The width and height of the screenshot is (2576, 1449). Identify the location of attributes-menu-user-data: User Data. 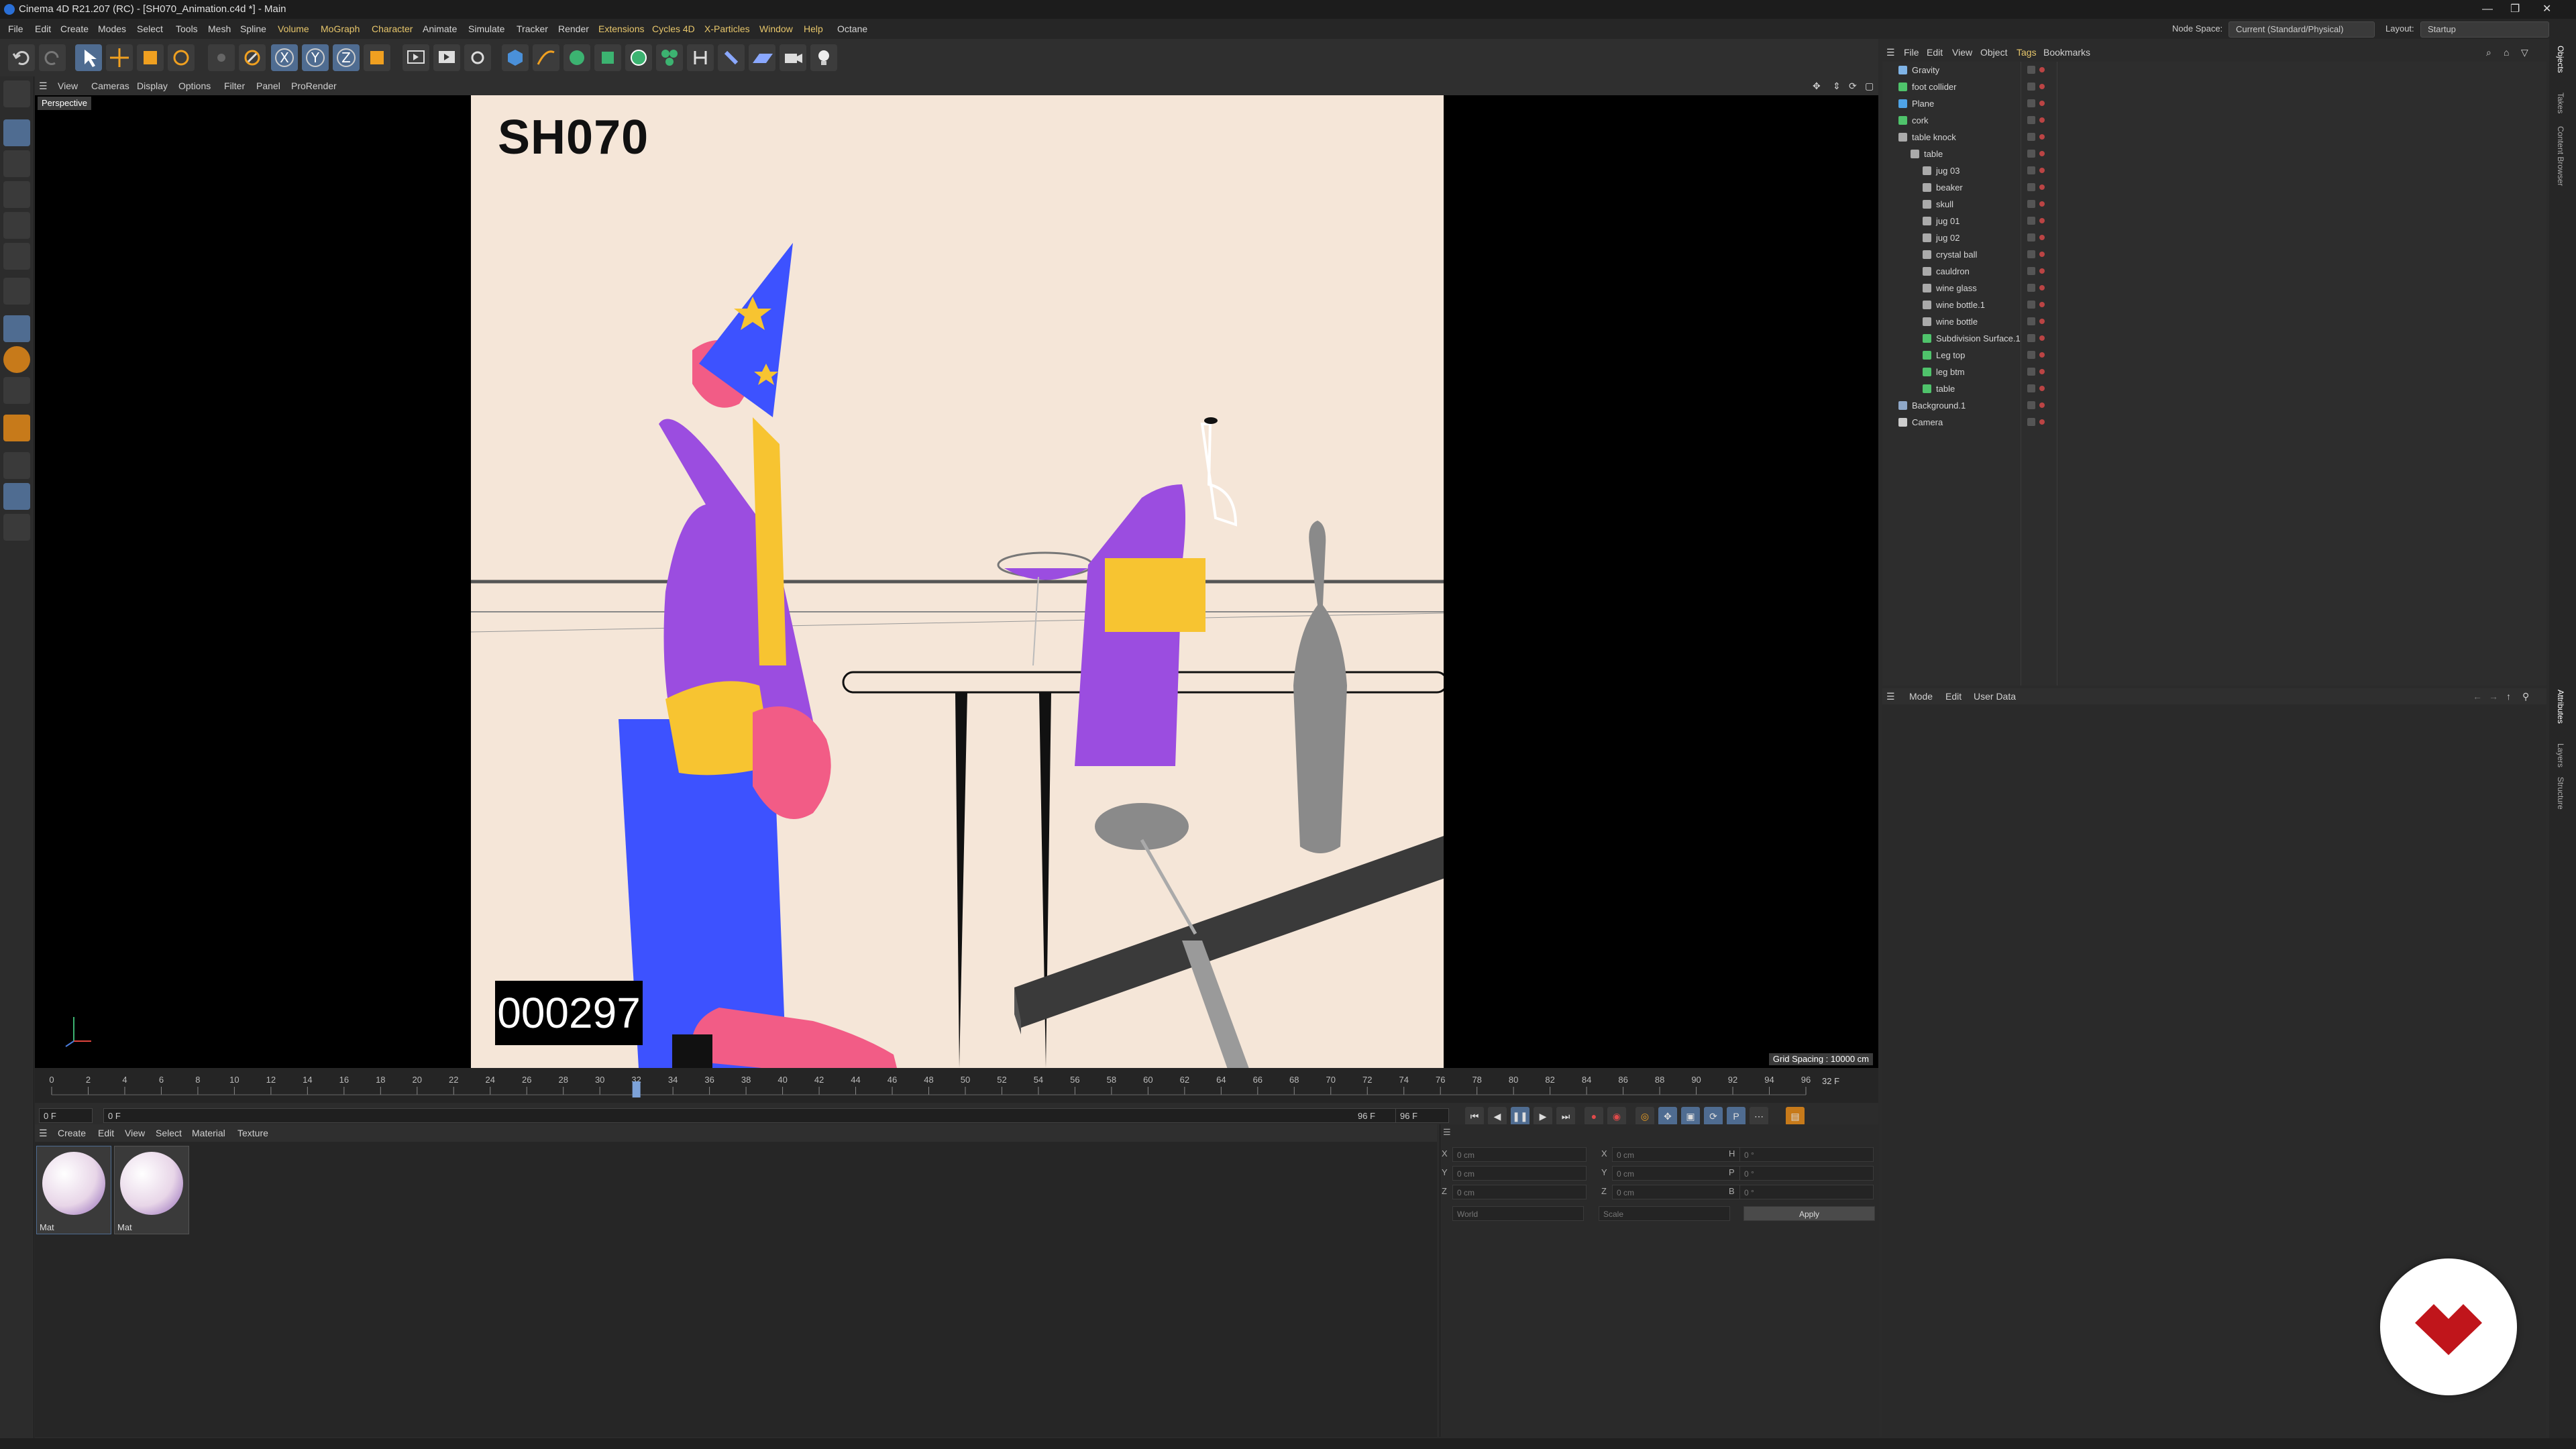
(1995, 696).